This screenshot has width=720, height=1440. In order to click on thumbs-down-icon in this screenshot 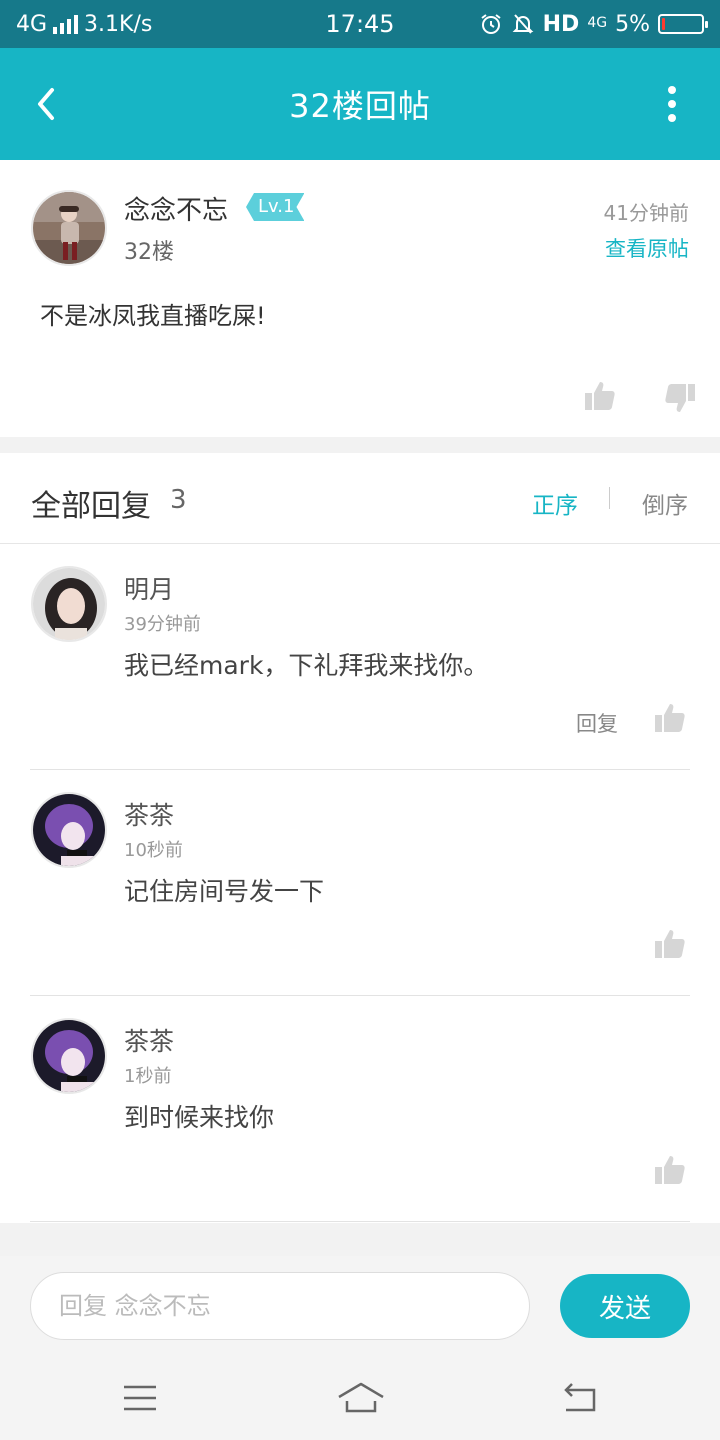, I will do `click(680, 398)`.